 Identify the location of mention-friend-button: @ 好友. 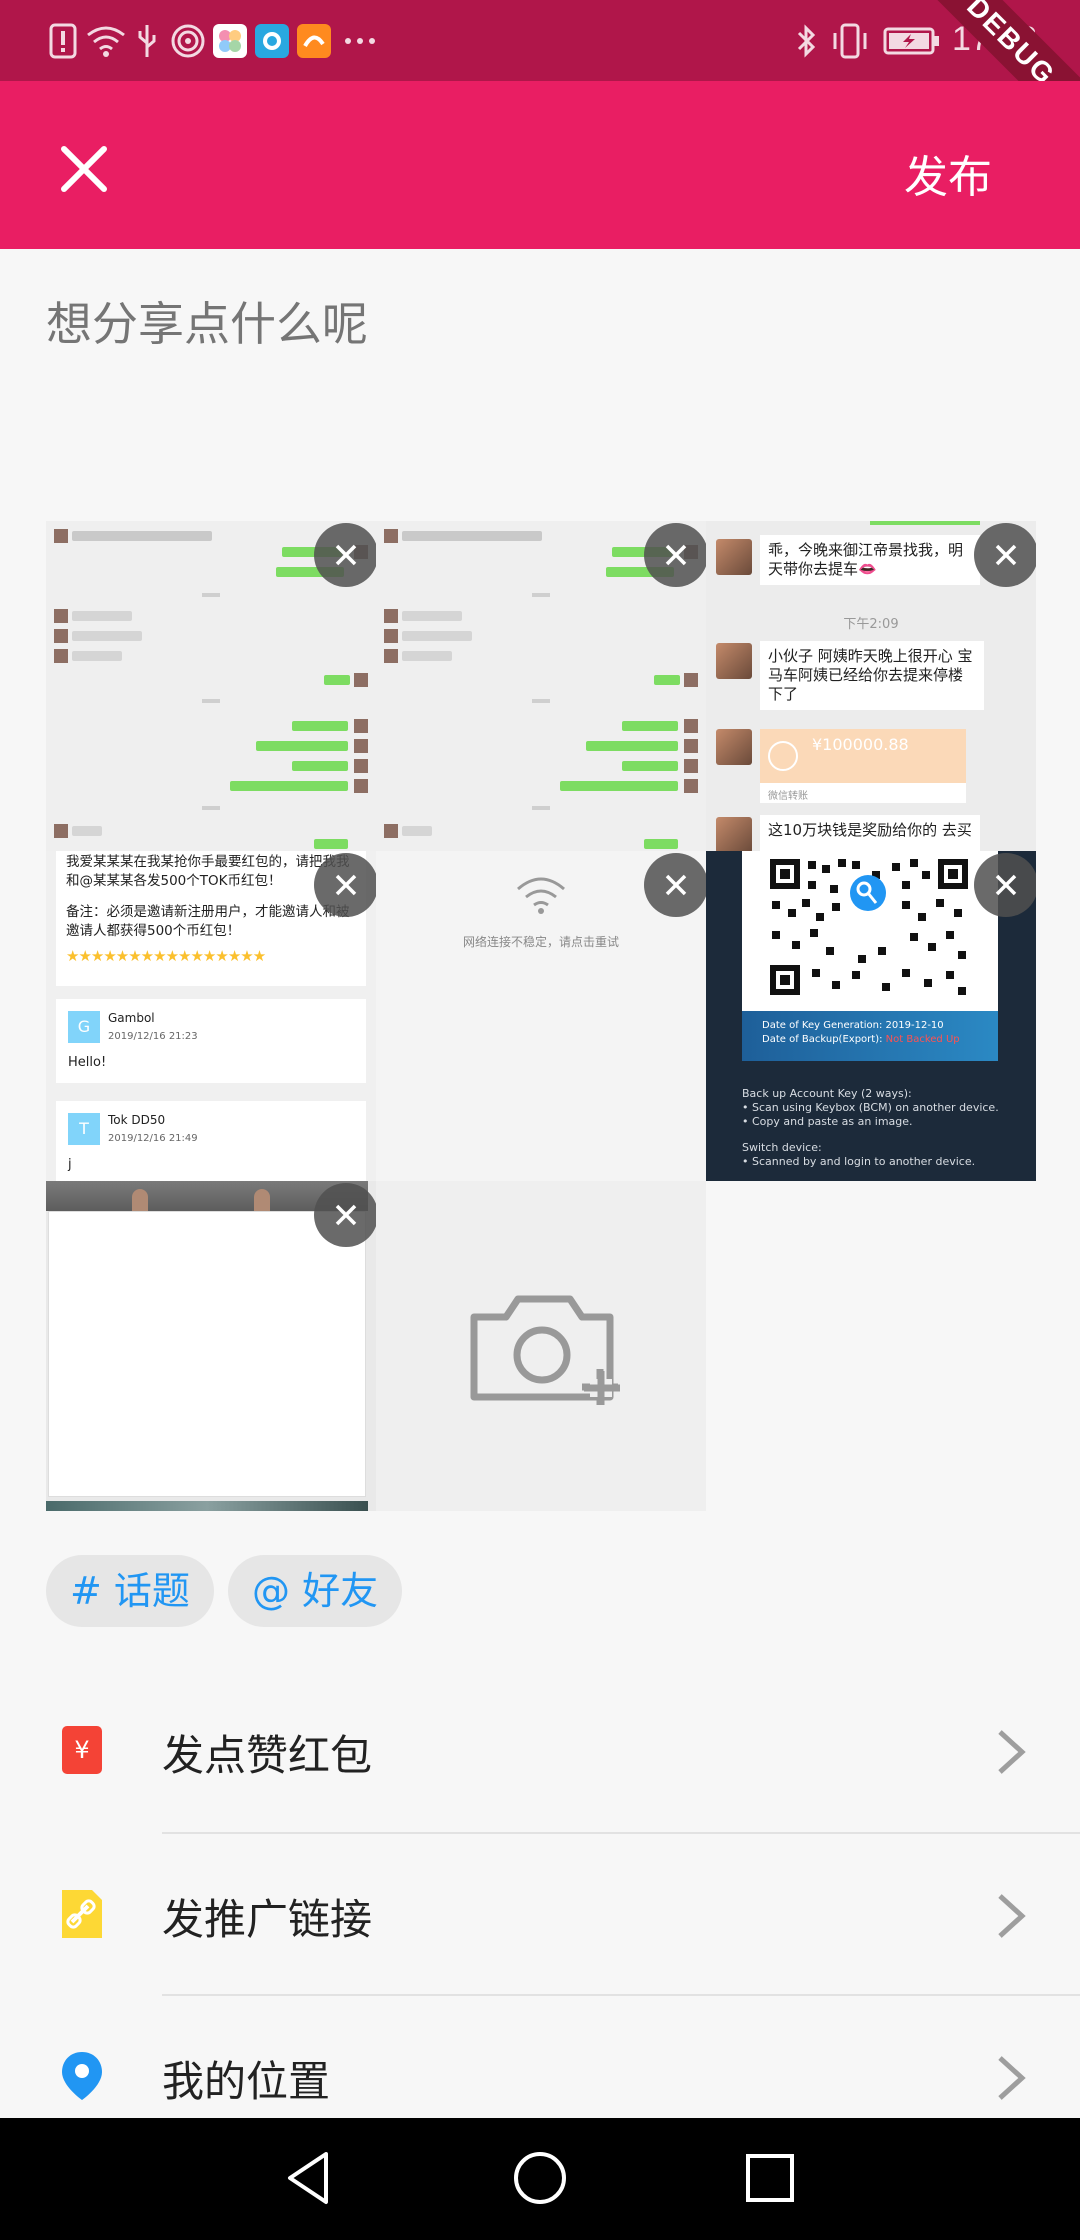
(315, 1591).